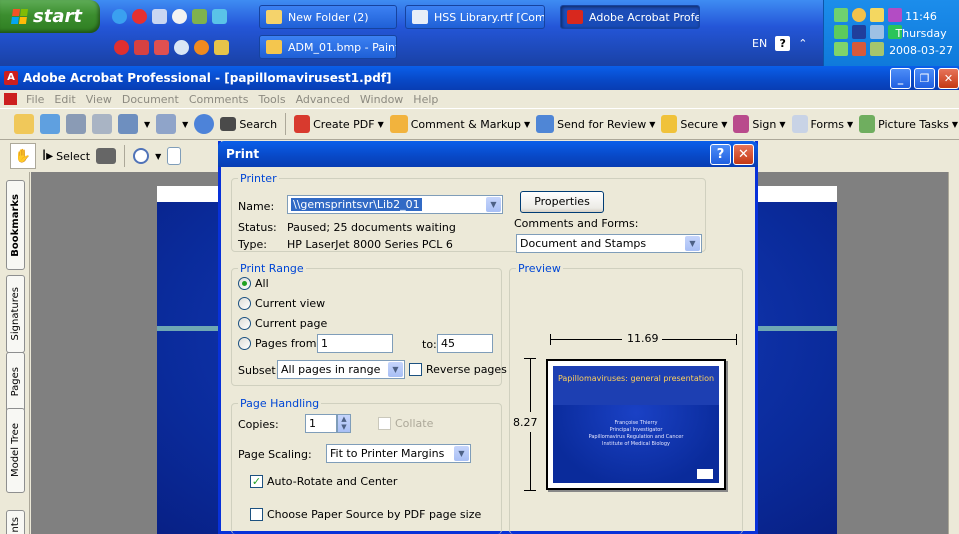 This screenshot has height=534, width=959. I want to click on collate-checkbox: Collate, so click(405, 423).